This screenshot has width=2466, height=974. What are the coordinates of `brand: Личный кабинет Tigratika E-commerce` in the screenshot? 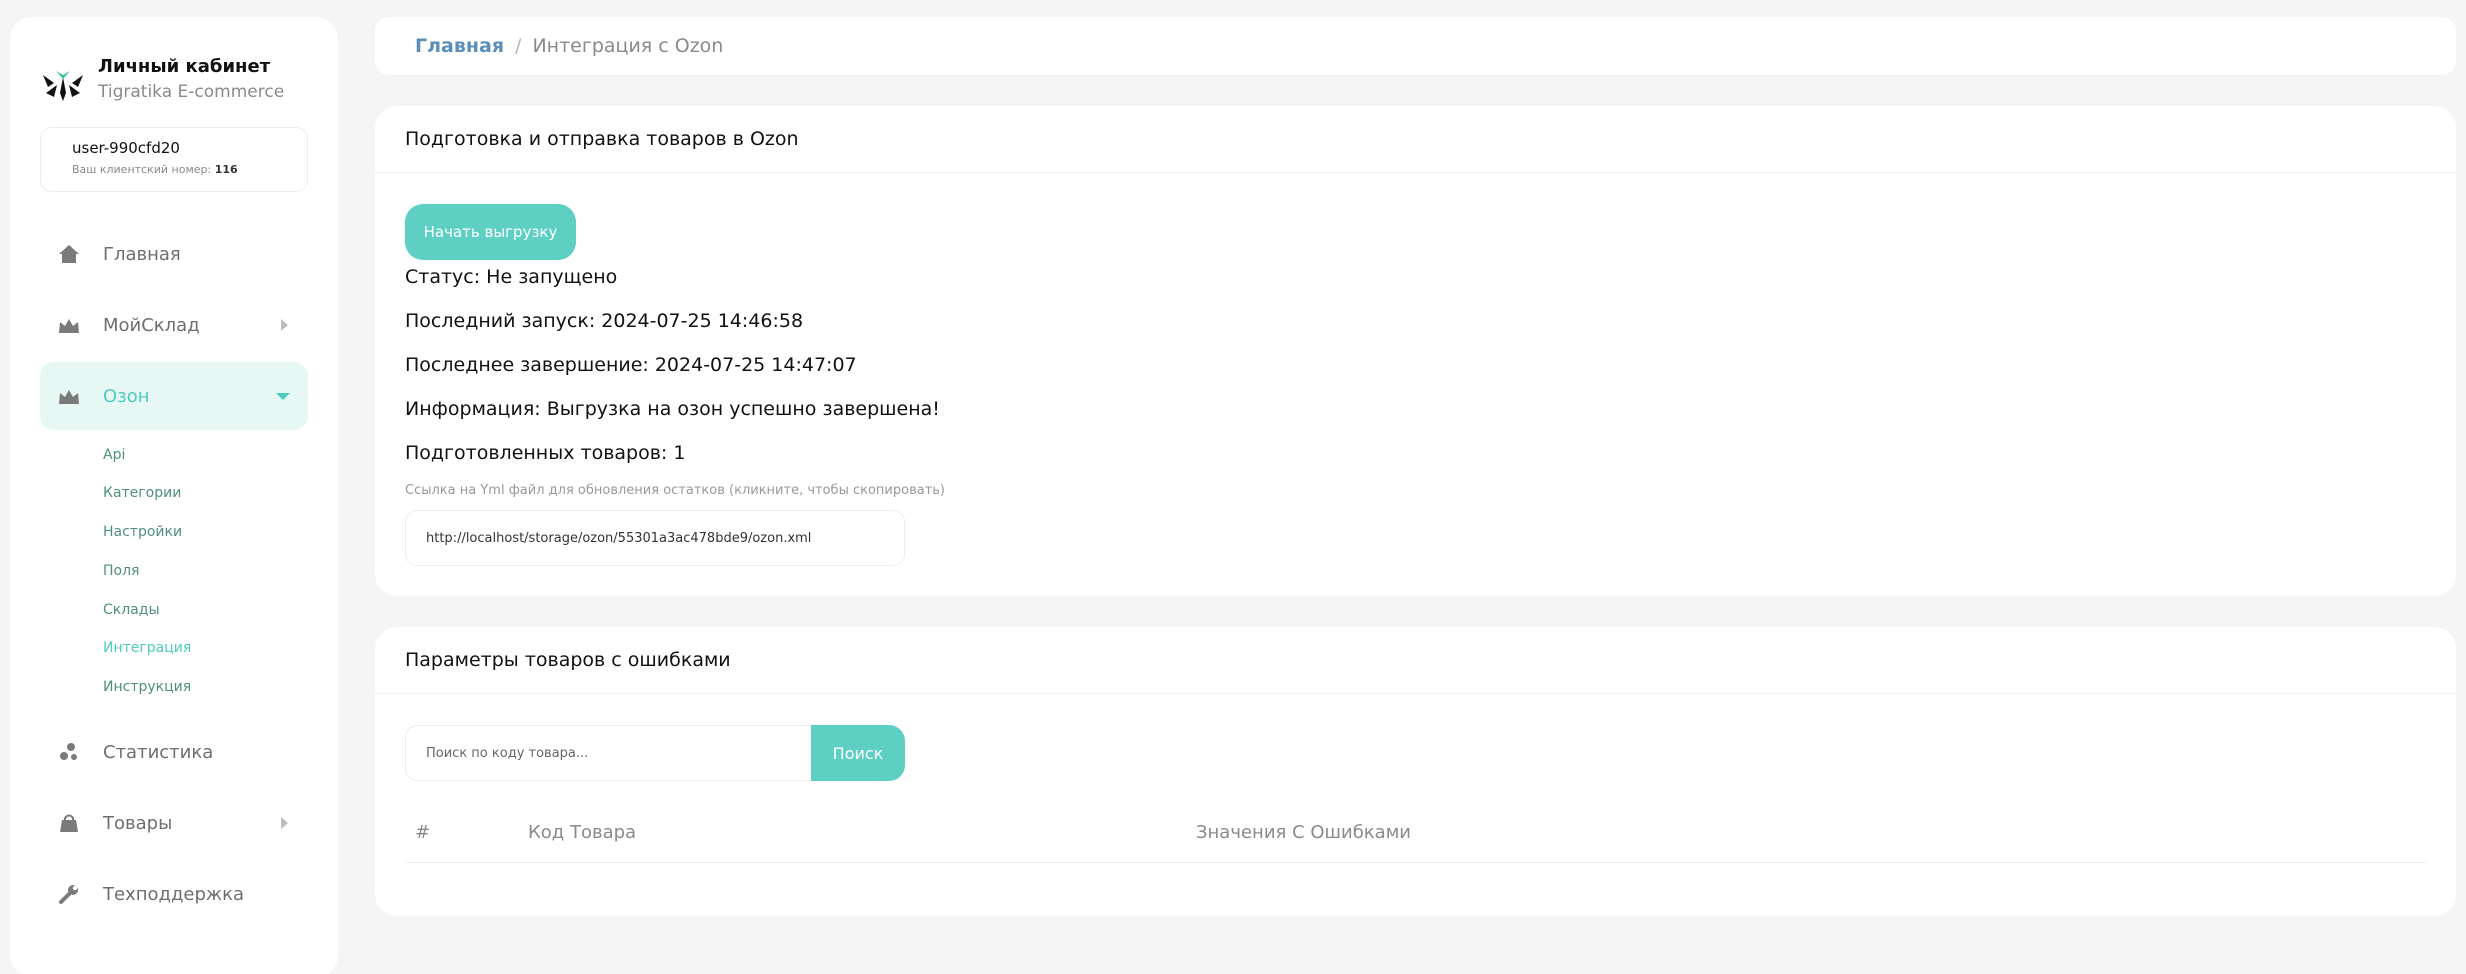 It's located at (162, 82).